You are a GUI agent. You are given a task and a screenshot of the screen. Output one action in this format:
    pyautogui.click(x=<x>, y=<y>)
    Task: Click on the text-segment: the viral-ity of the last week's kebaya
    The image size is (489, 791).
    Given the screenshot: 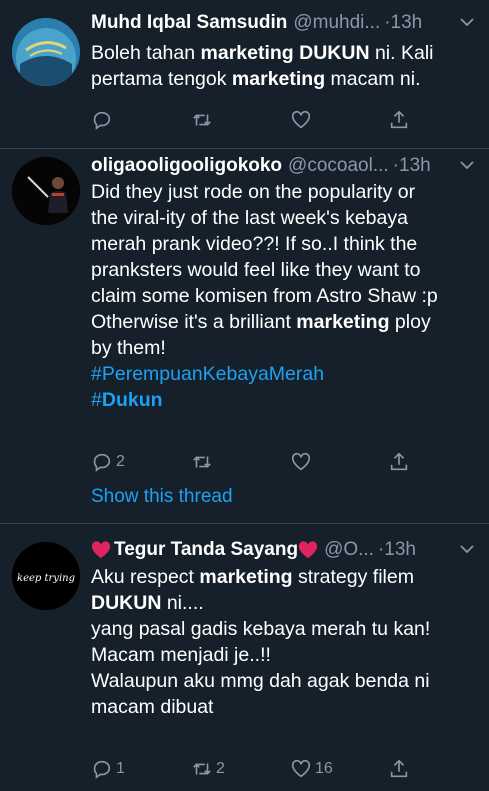 What is the action you would take?
    pyautogui.click(x=249, y=218)
    